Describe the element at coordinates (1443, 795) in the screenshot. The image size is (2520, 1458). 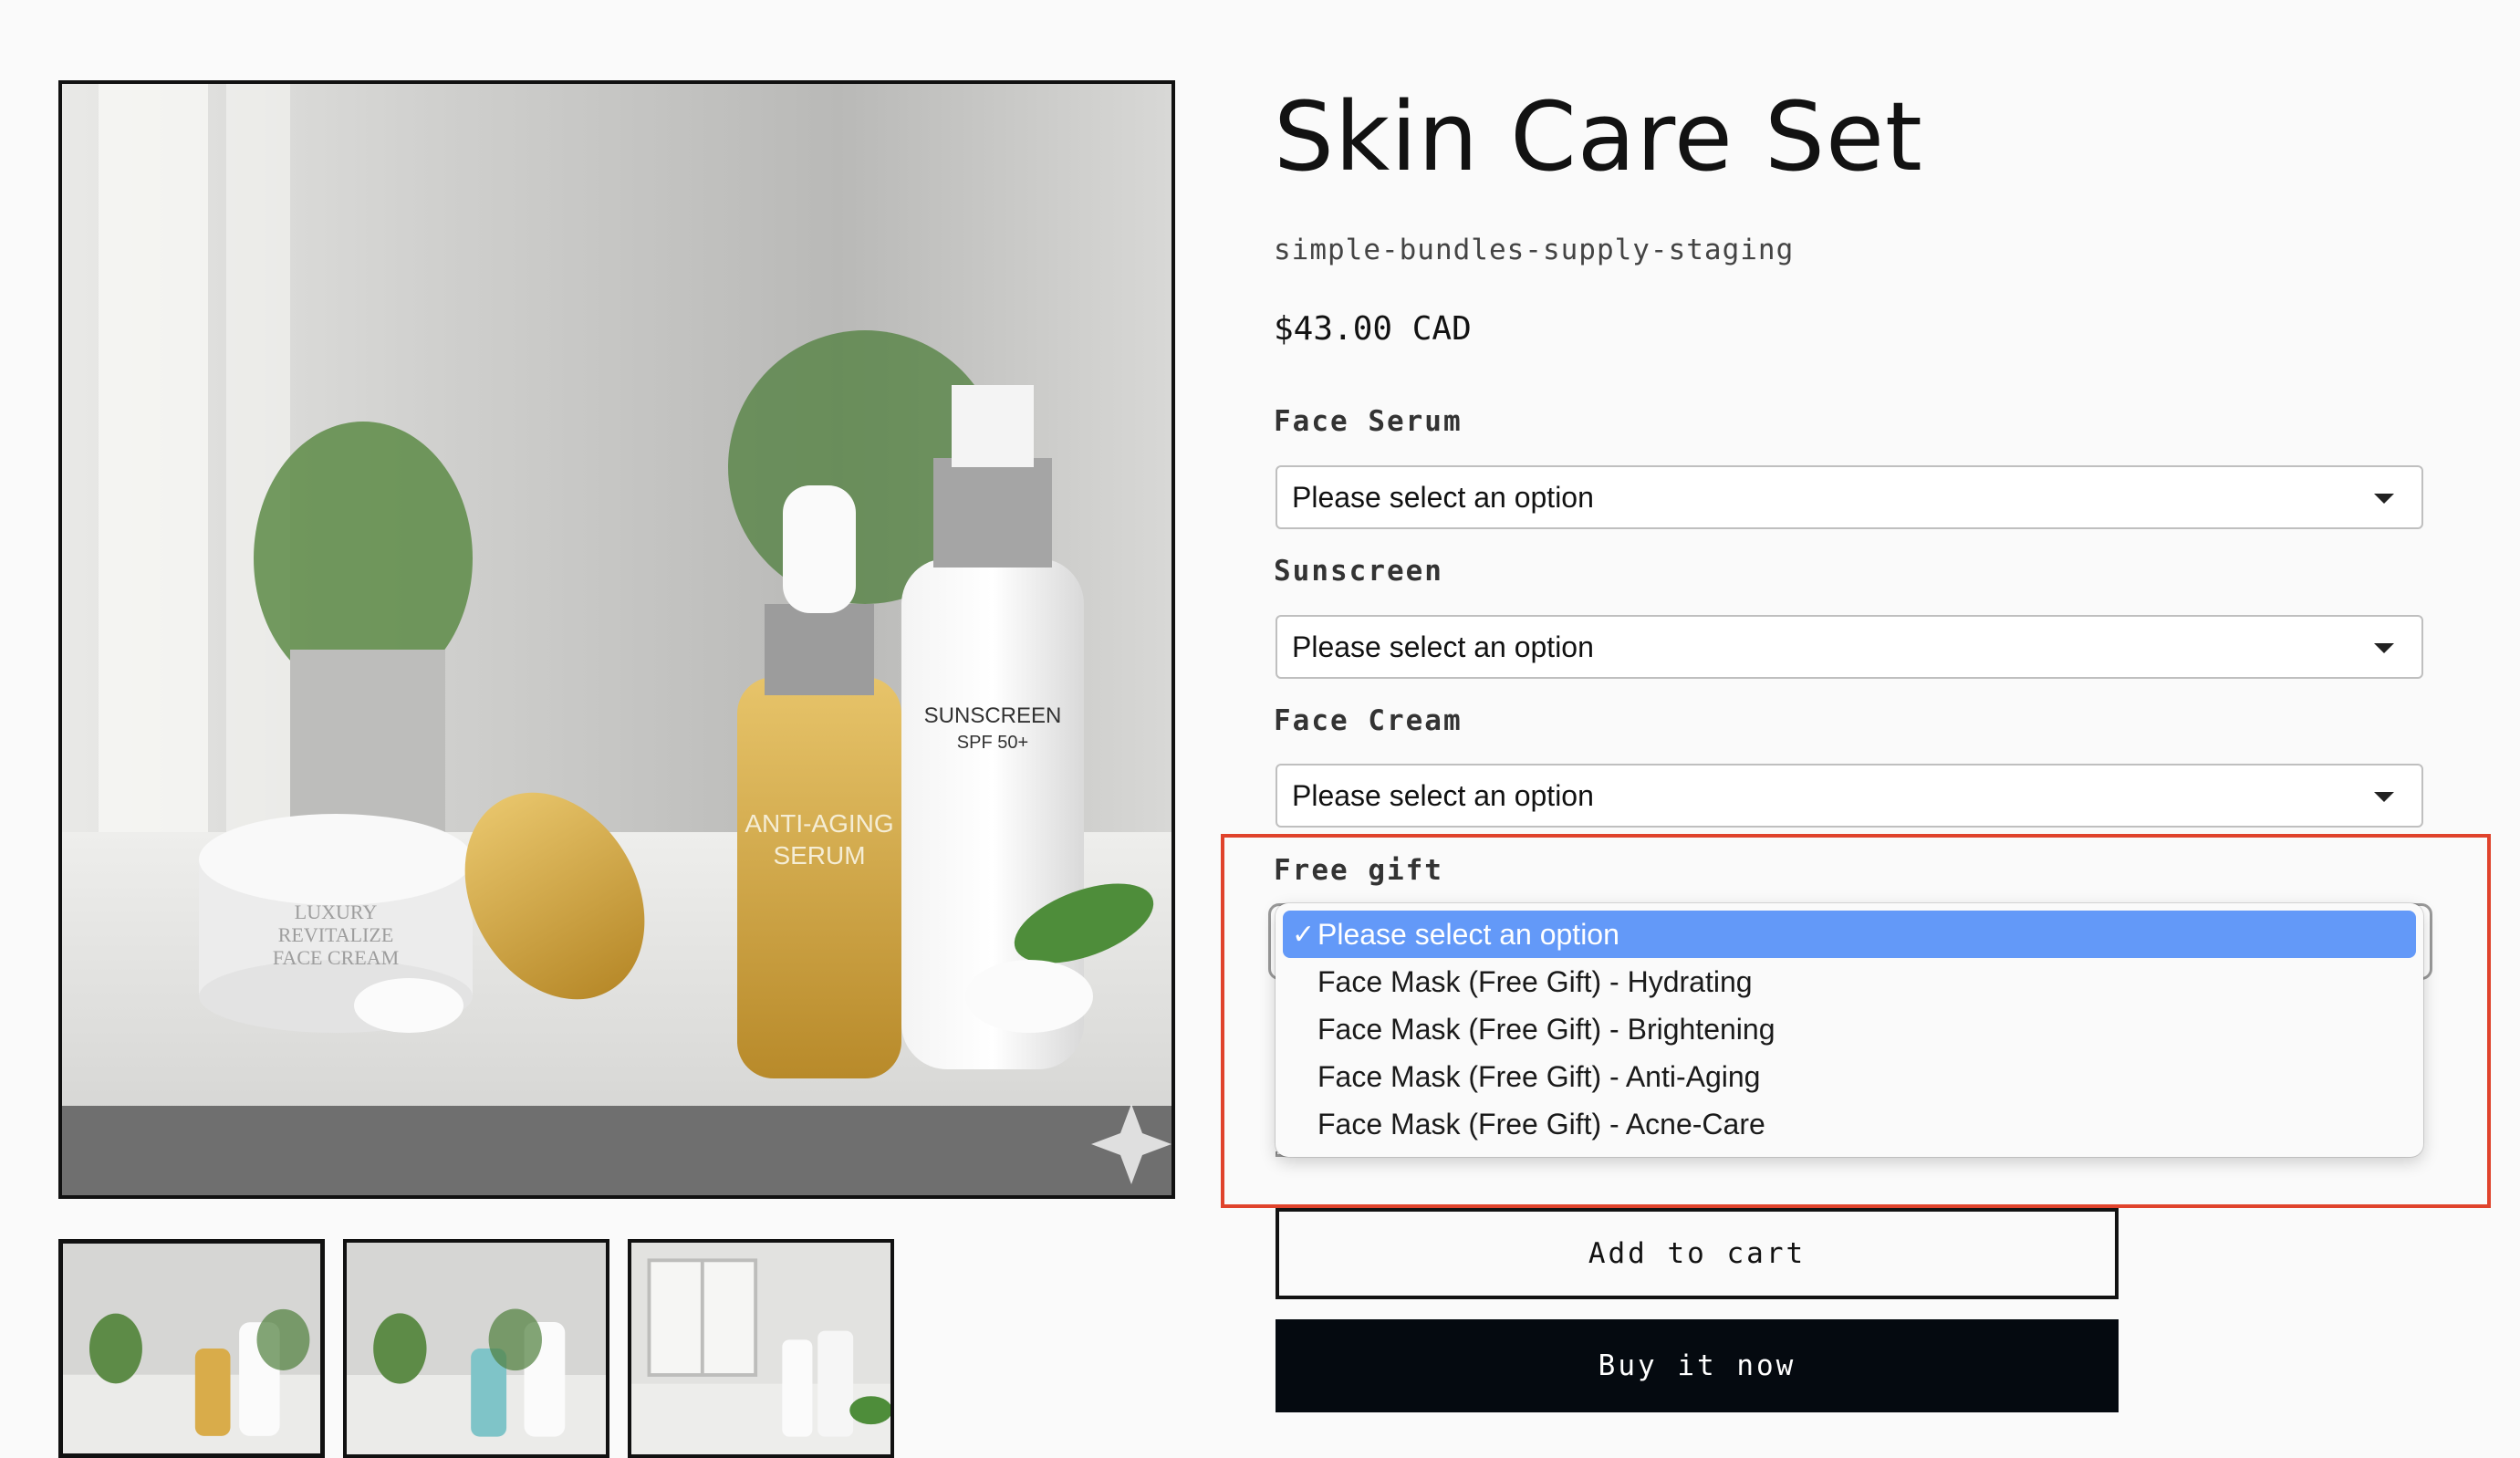
I see `face-cream-value: Please select an option` at that location.